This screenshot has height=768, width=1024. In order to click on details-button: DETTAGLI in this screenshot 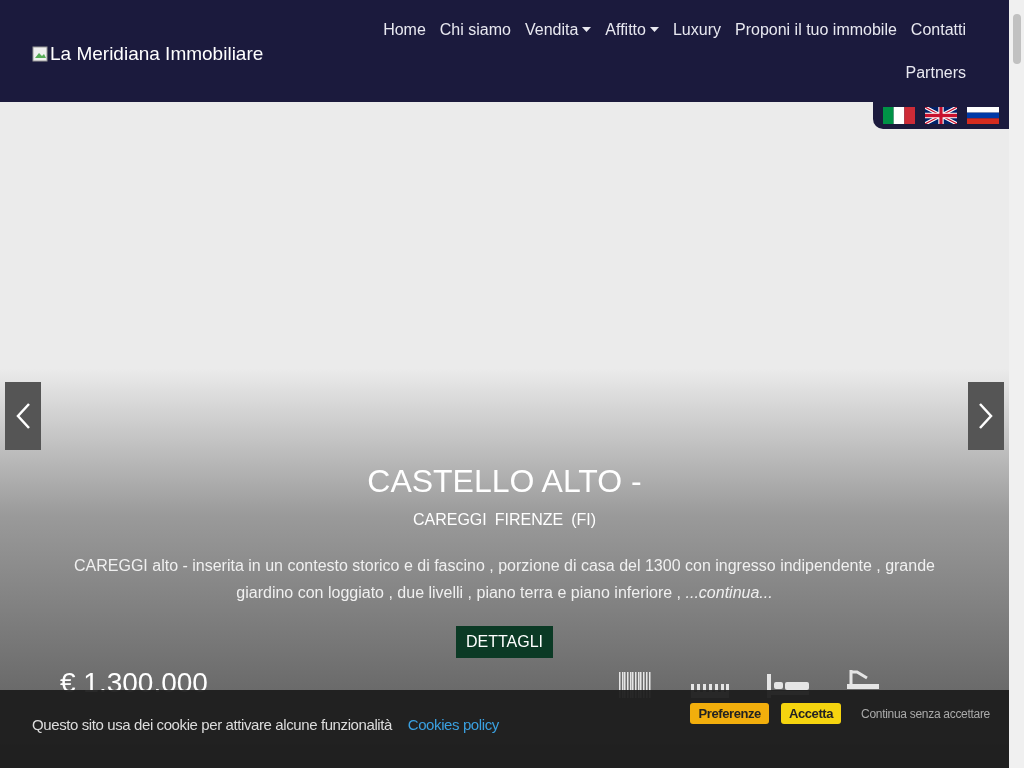, I will do `click(504, 642)`.